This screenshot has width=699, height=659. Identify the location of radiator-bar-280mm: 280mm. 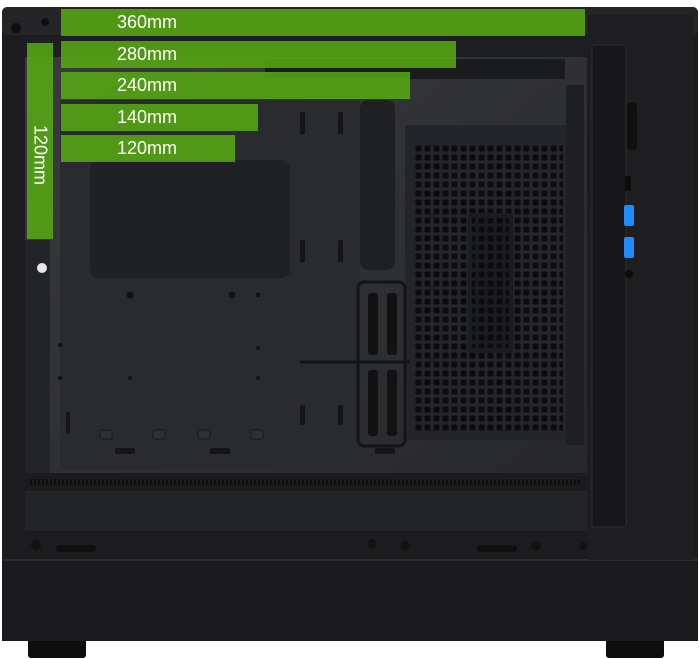
(258, 54).